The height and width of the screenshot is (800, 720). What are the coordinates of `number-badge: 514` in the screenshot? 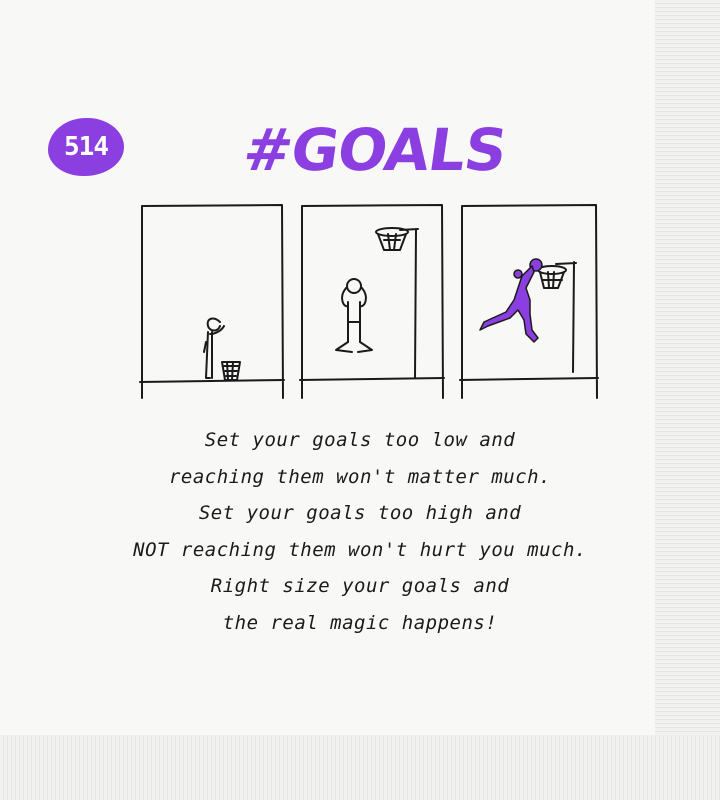 It's located at (86, 147).